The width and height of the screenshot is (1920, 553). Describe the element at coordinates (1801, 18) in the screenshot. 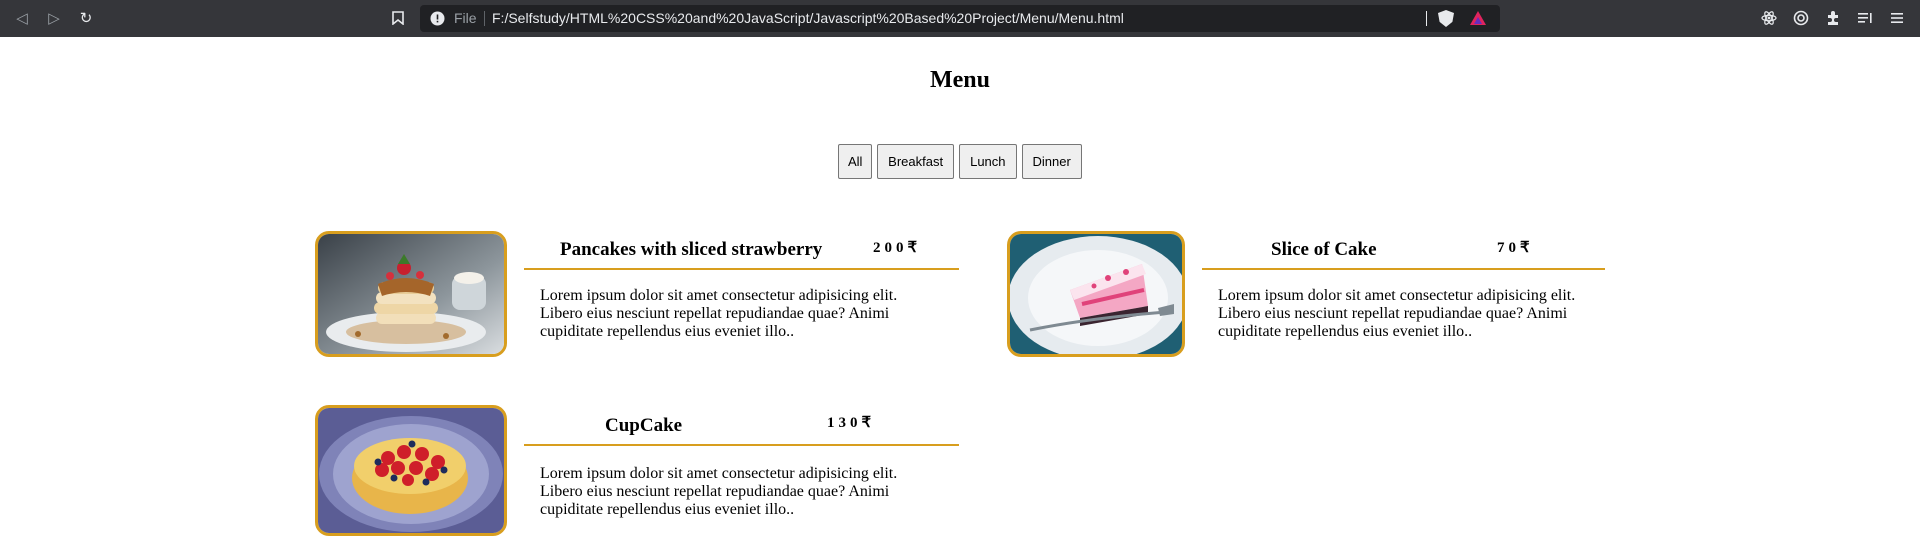

I see `wallet-icon` at that location.